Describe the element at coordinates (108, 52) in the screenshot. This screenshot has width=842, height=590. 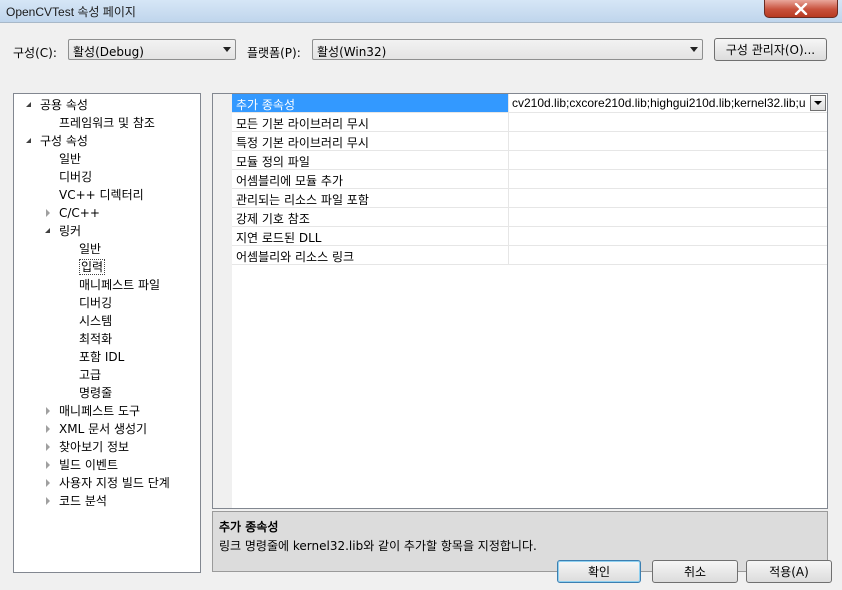
I see `config-select-value: 활성(Debug)` at that location.